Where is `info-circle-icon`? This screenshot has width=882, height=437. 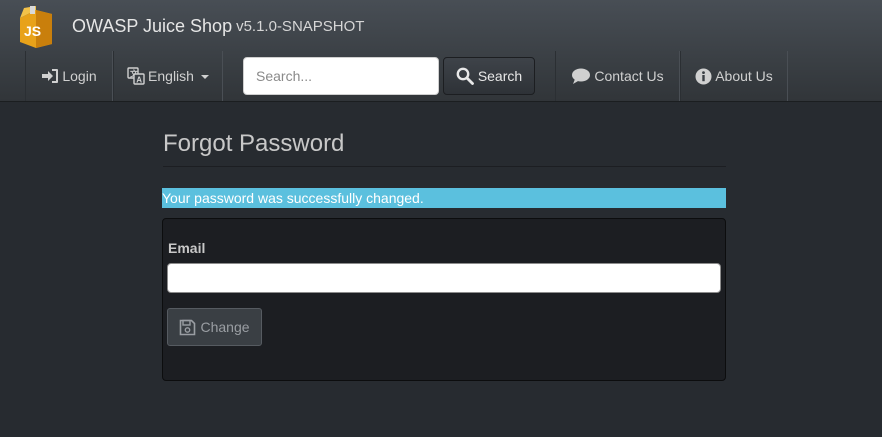
info-circle-icon is located at coordinates (703, 76).